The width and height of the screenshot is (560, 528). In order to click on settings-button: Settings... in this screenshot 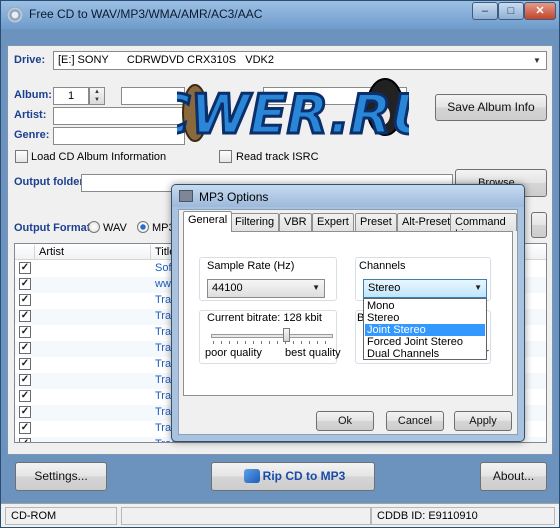, I will do `click(61, 476)`.